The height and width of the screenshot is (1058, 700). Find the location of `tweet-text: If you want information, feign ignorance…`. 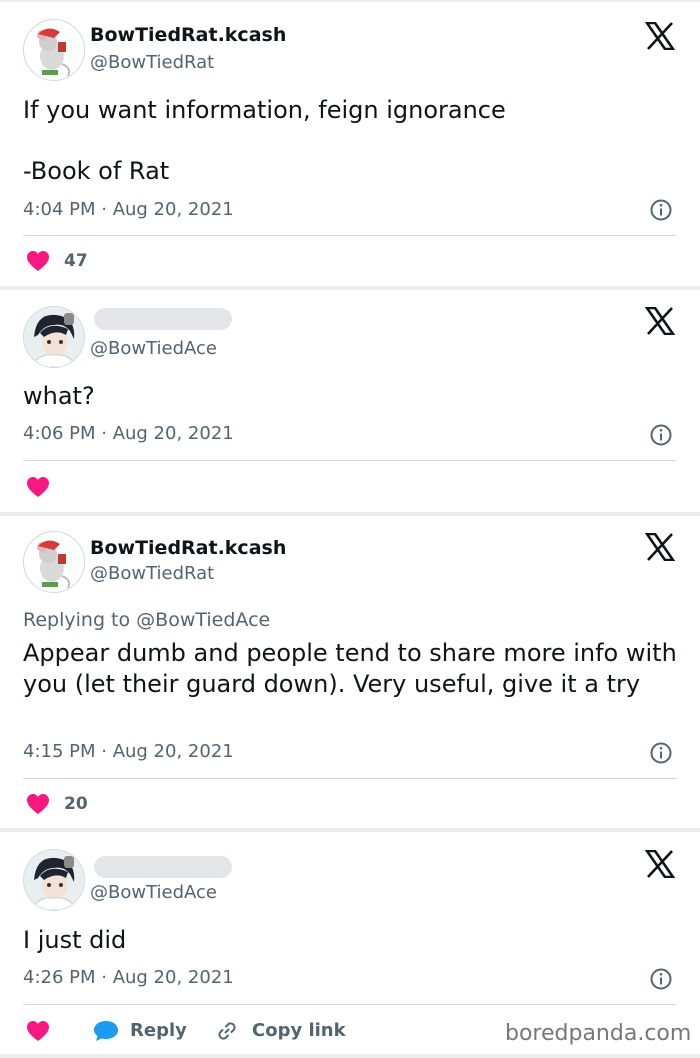

tweet-text: If you want information, feign ignorance… is located at coordinates (350, 141).